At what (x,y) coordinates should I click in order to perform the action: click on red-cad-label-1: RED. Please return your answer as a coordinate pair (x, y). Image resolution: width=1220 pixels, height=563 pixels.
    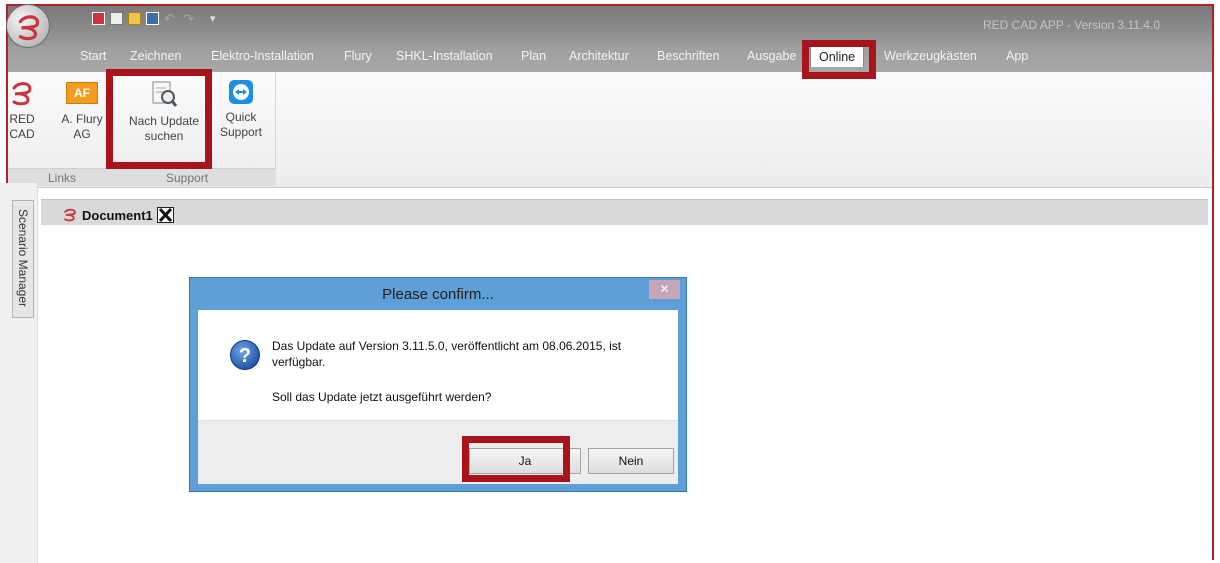
    Looking at the image, I should click on (22, 119).